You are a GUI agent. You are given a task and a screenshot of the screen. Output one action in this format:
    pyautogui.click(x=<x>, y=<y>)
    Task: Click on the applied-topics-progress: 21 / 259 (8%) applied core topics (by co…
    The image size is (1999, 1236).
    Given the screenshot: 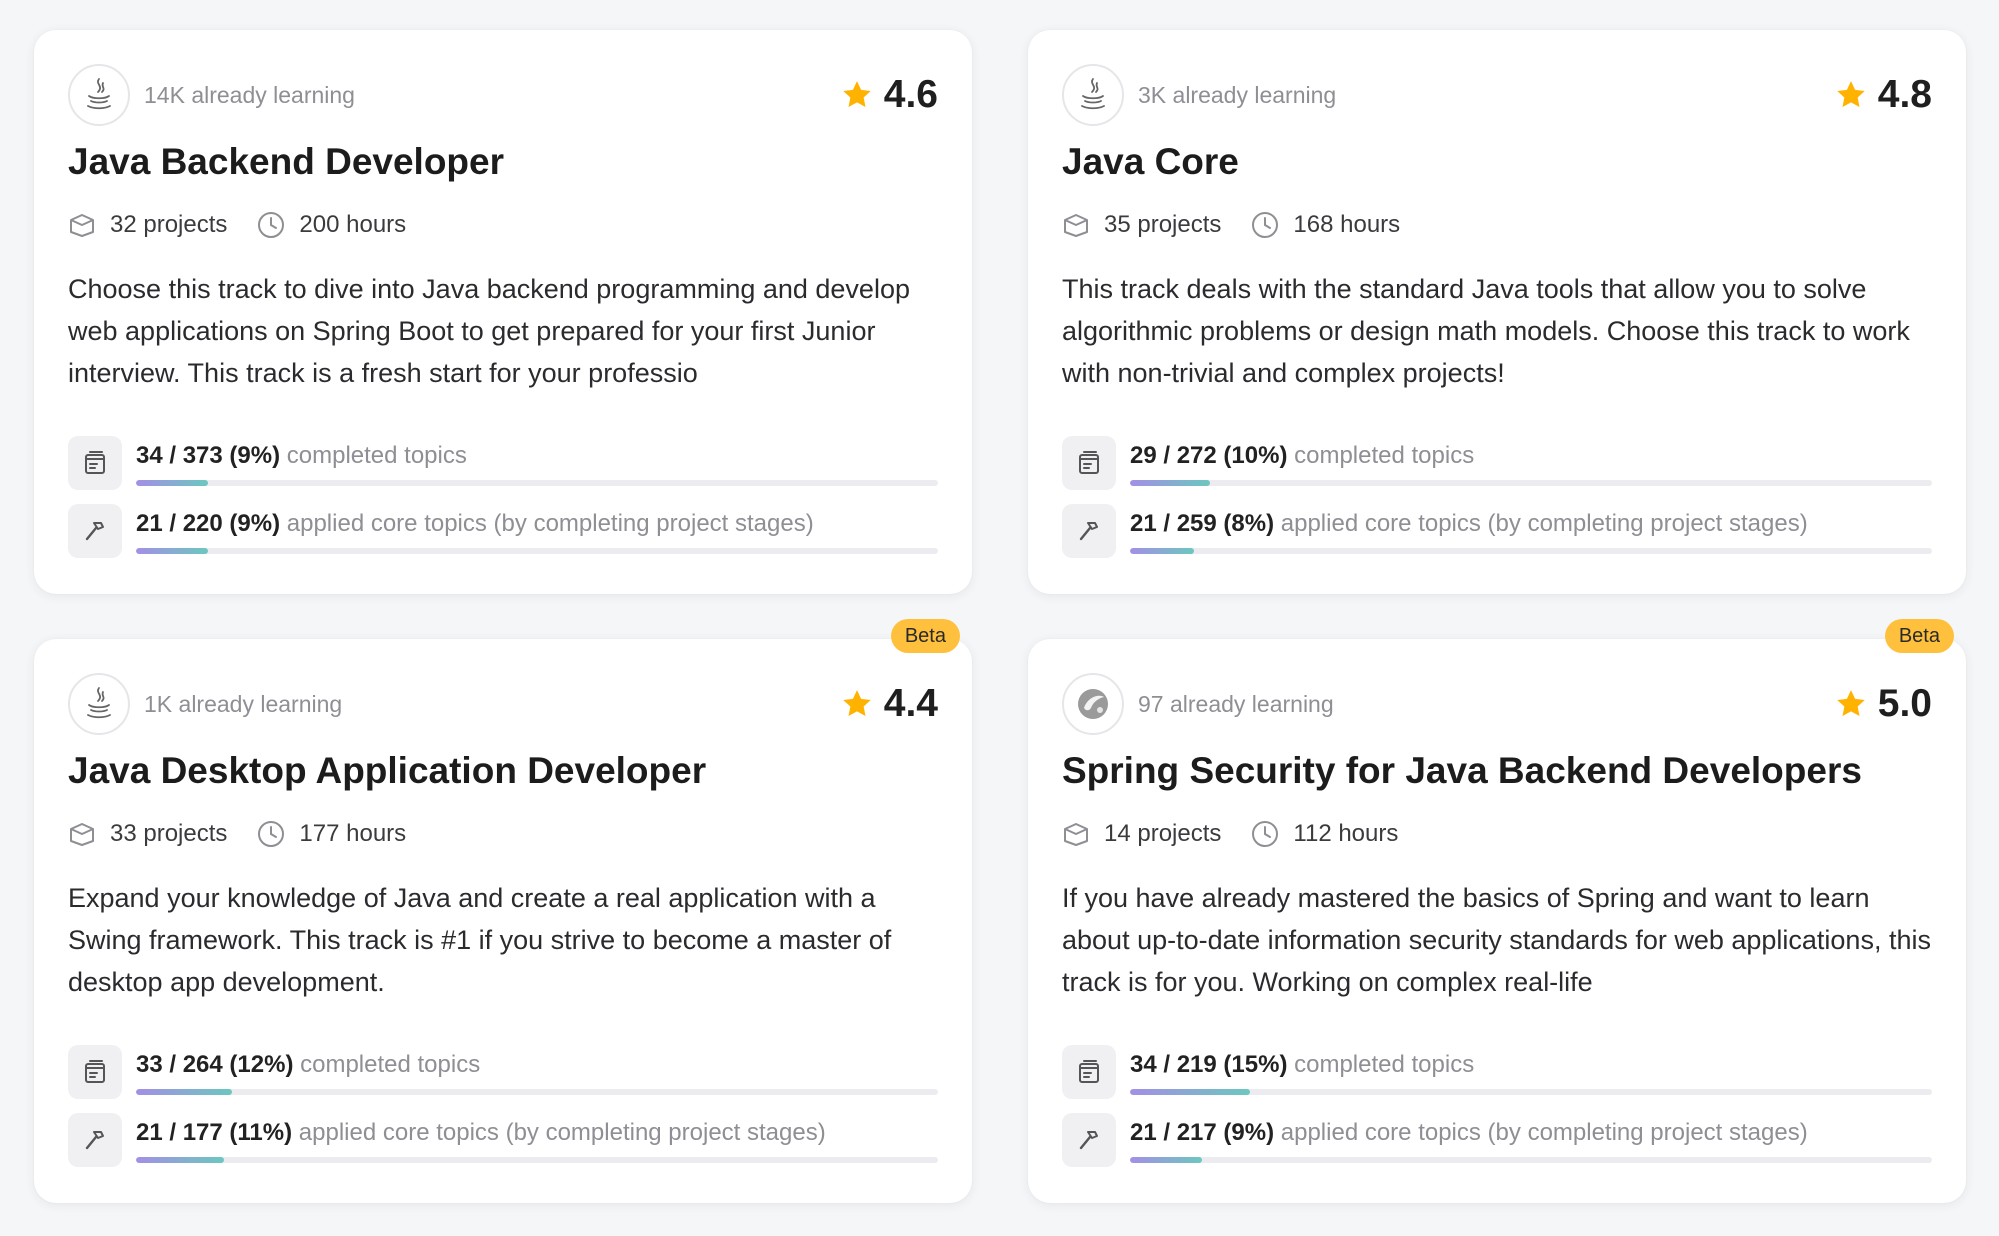 What is the action you would take?
    pyautogui.click(x=1497, y=538)
    